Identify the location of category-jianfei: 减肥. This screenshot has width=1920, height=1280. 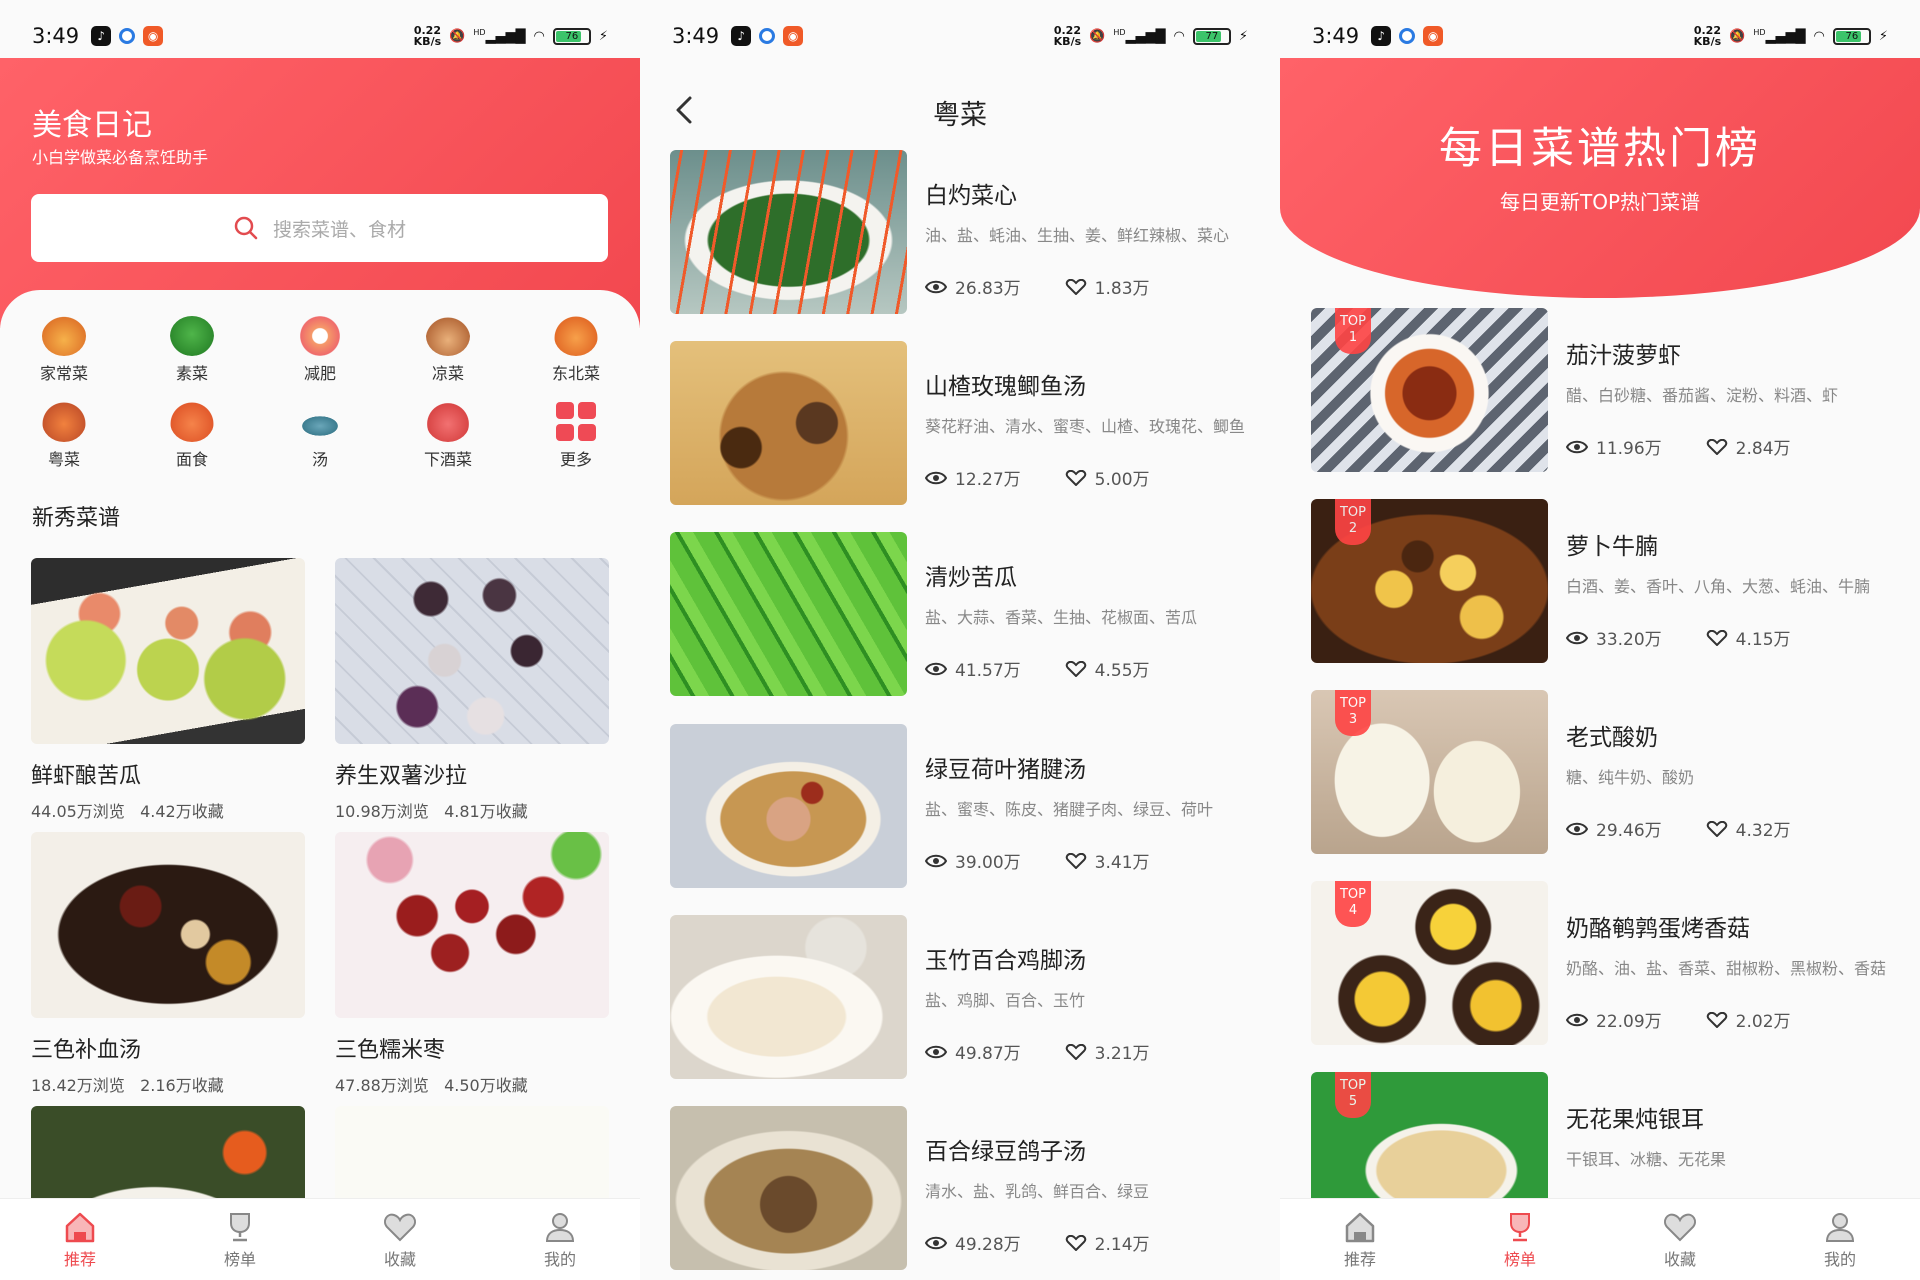
(320, 350).